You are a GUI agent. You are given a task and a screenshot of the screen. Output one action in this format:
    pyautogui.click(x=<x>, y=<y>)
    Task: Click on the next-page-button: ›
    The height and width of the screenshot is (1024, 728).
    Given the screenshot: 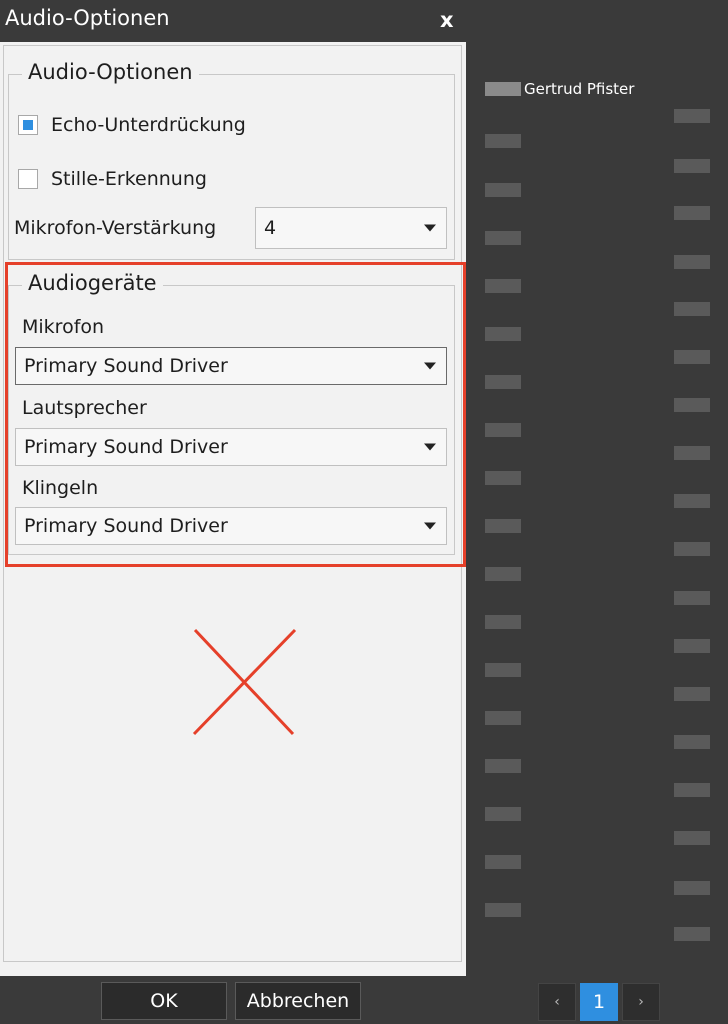 What is the action you would take?
    pyautogui.click(x=641, y=1002)
    